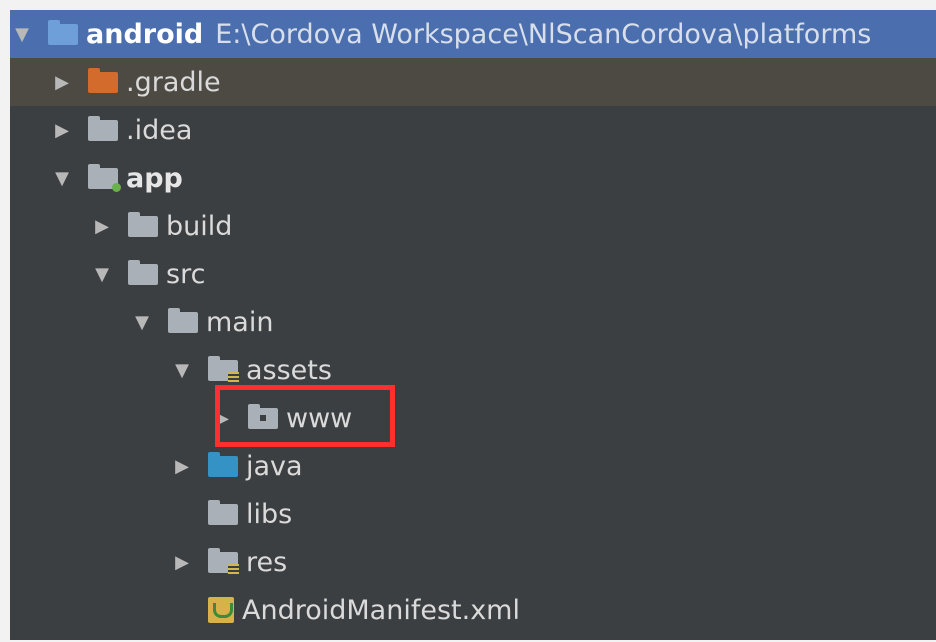 The height and width of the screenshot is (642, 936). I want to click on tree-item-main: ▼ main, so click(473, 322).